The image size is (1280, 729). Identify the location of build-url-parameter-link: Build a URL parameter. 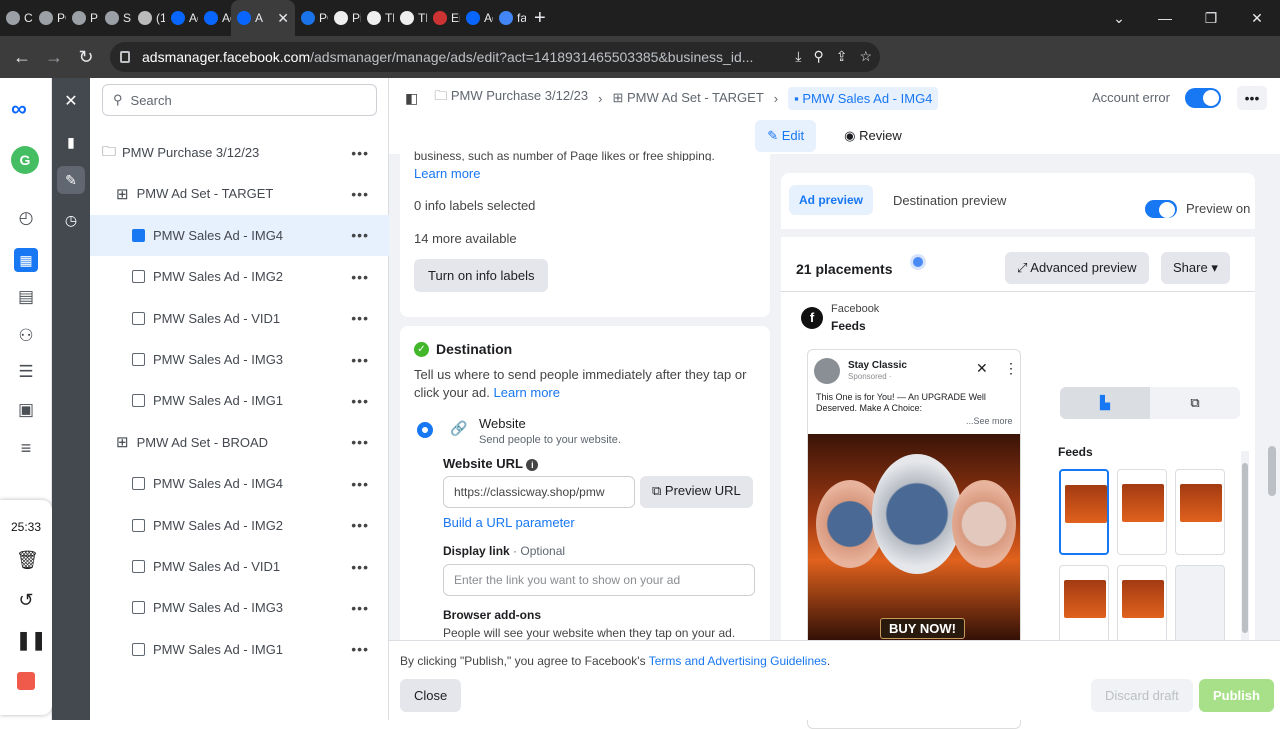
(509, 522).